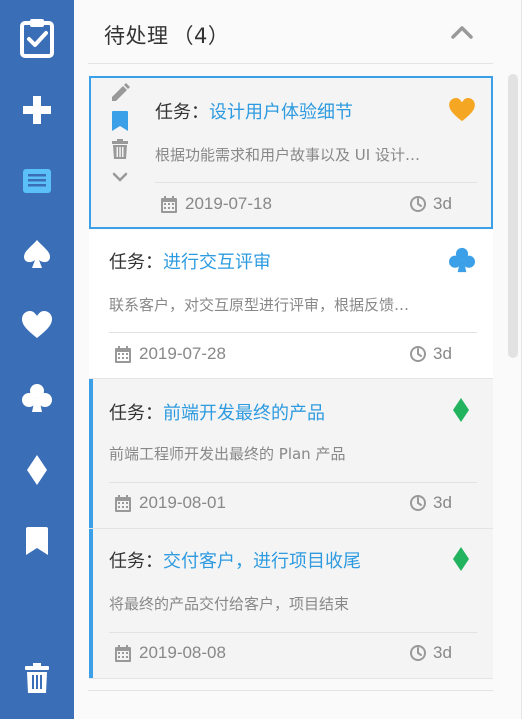 The image size is (522, 719). What do you see at coordinates (120, 93) in the screenshot?
I see `edit-icon` at bounding box center [120, 93].